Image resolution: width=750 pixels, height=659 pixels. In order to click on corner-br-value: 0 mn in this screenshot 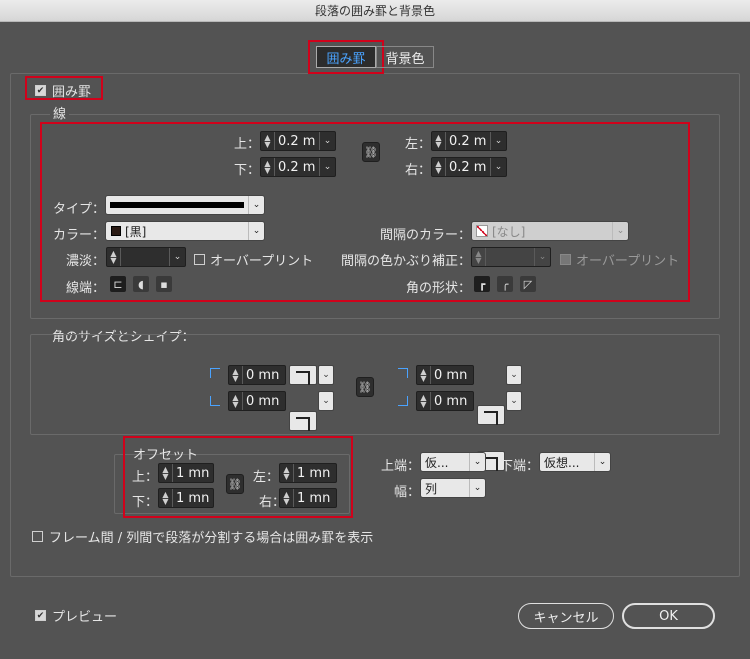, I will do `click(452, 401)`.